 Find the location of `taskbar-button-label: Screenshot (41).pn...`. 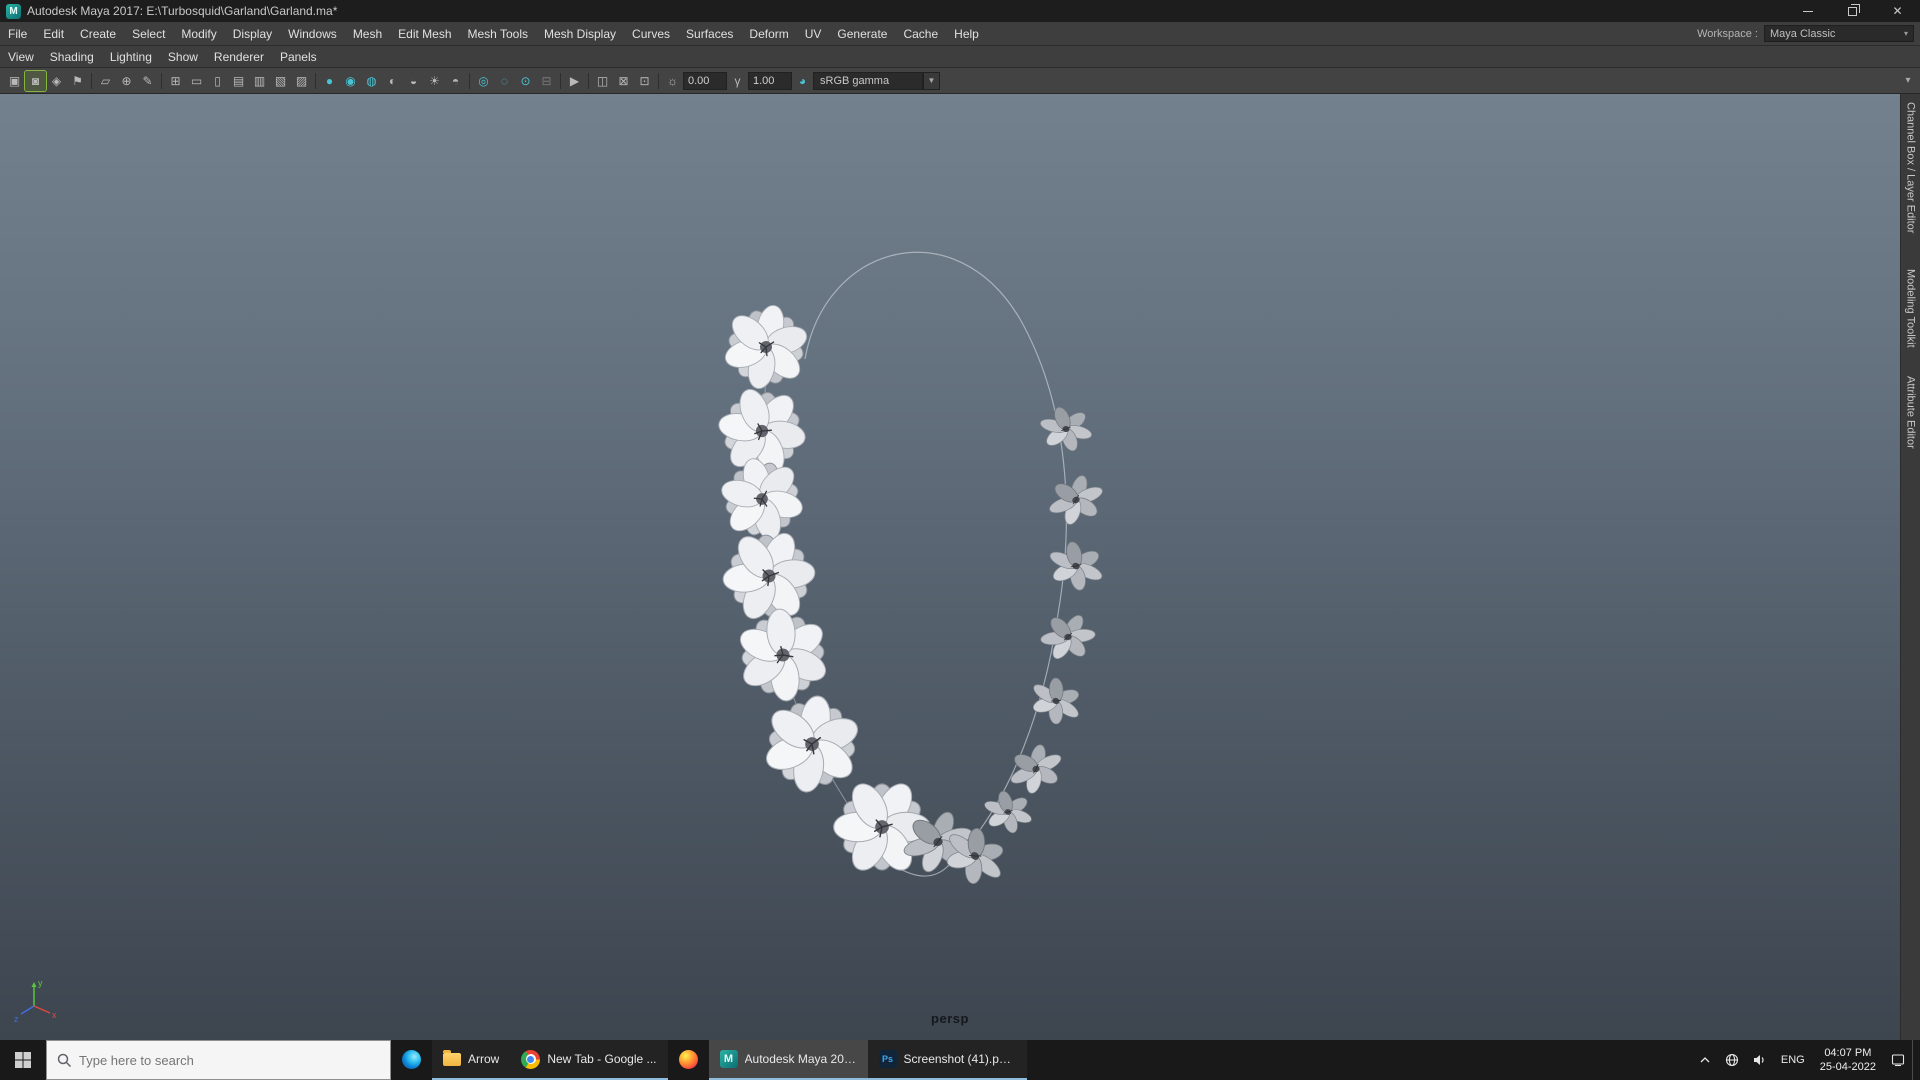

taskbar-button-label: Screenshot (41).pn... is located at coordinates (959, 1059).